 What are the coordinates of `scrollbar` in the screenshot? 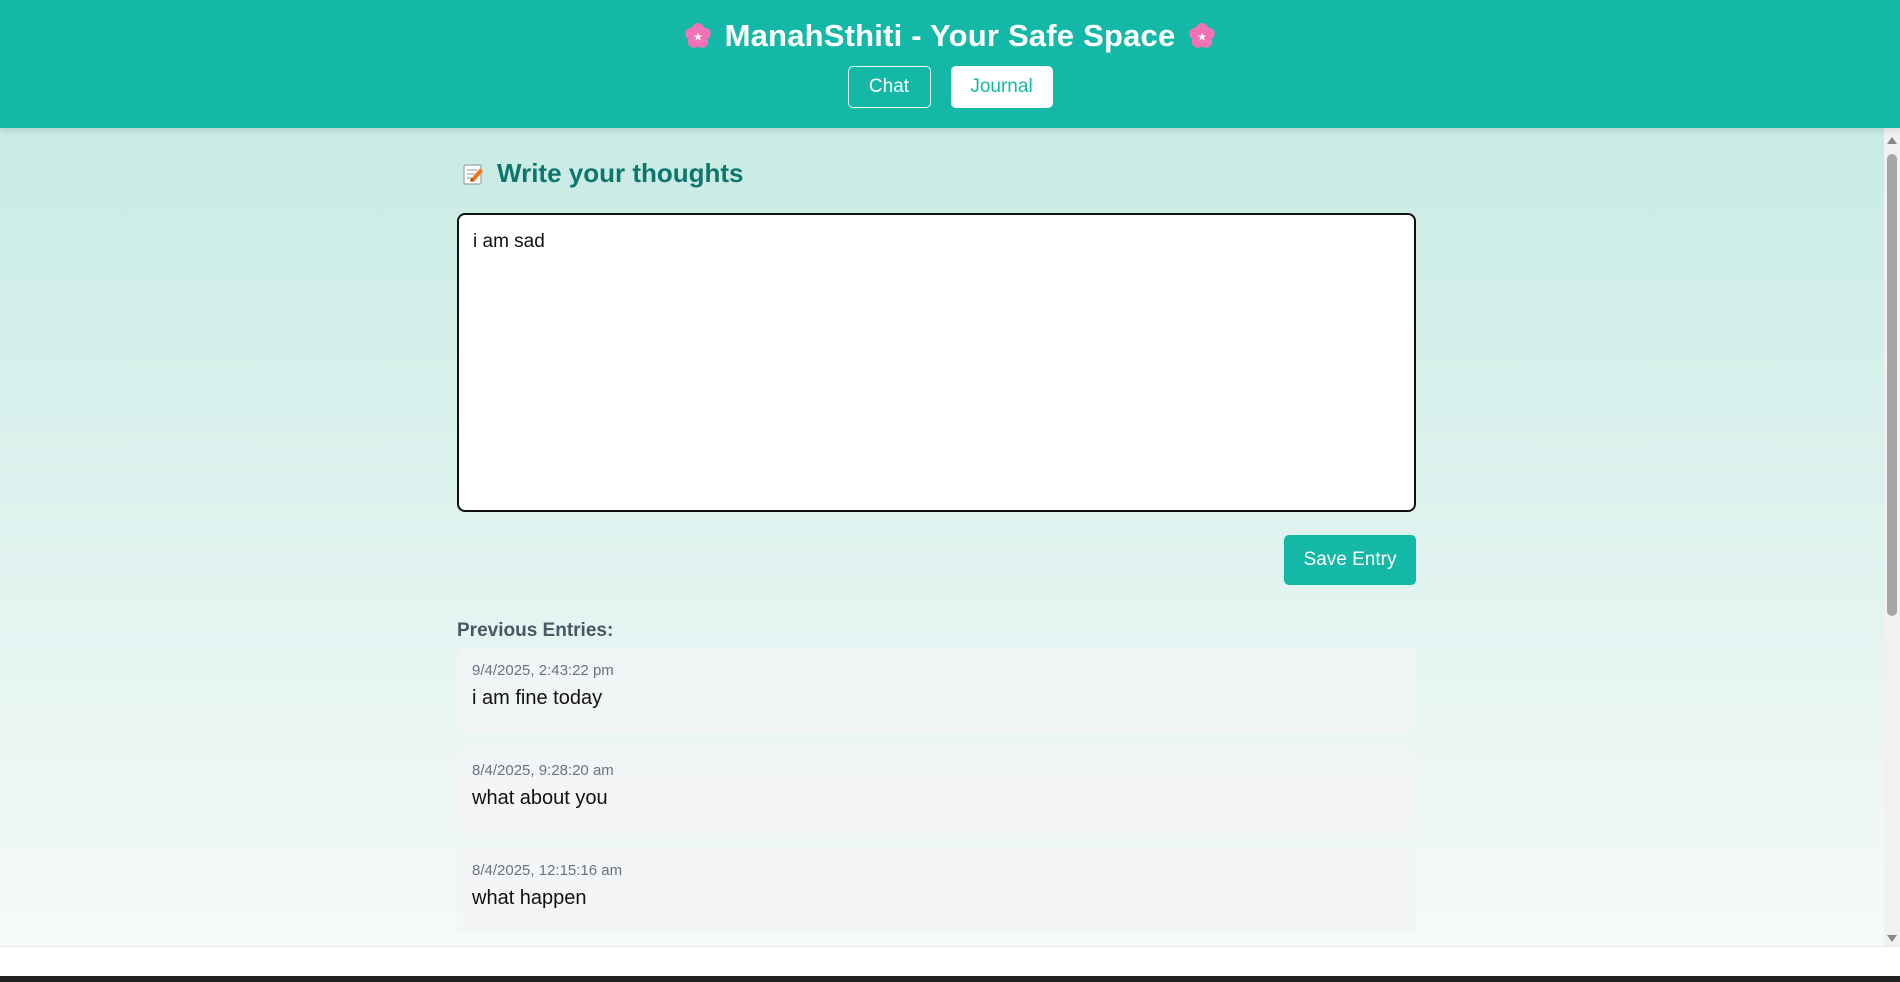 It's located at (1892, 537).